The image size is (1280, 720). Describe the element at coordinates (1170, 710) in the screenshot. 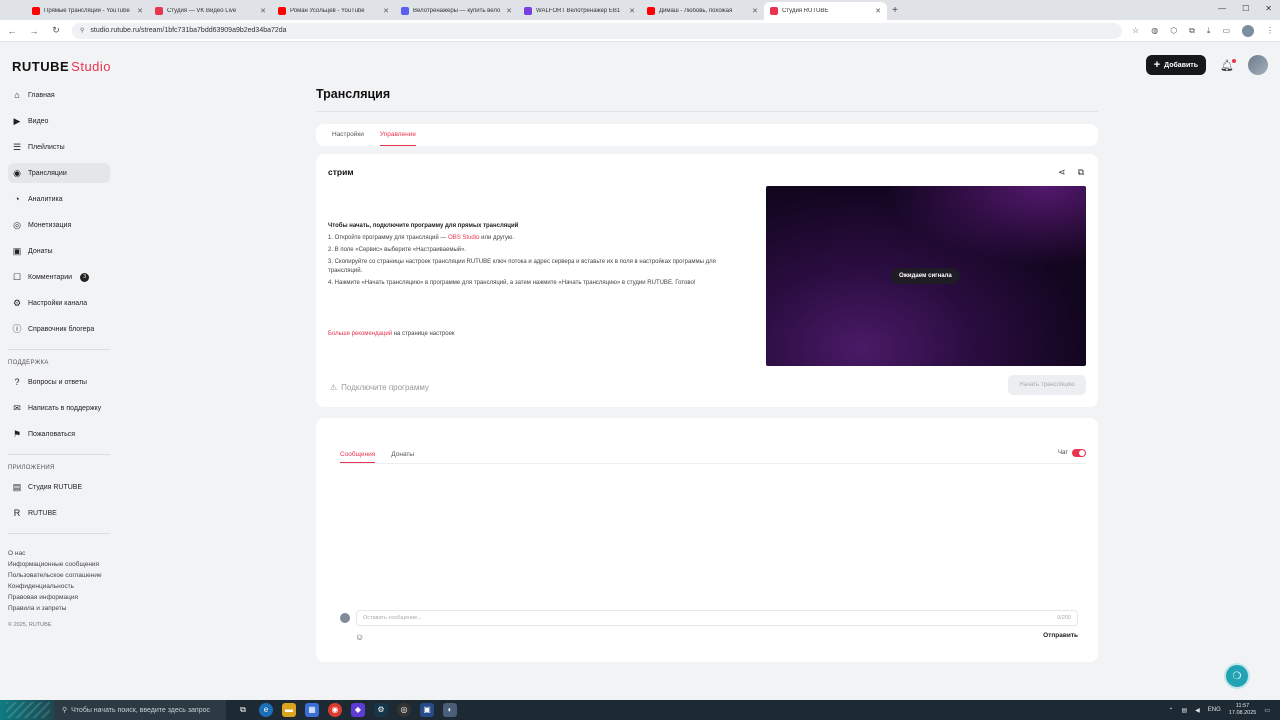

I see `tray-chevron-icon: ⌃` at that location.